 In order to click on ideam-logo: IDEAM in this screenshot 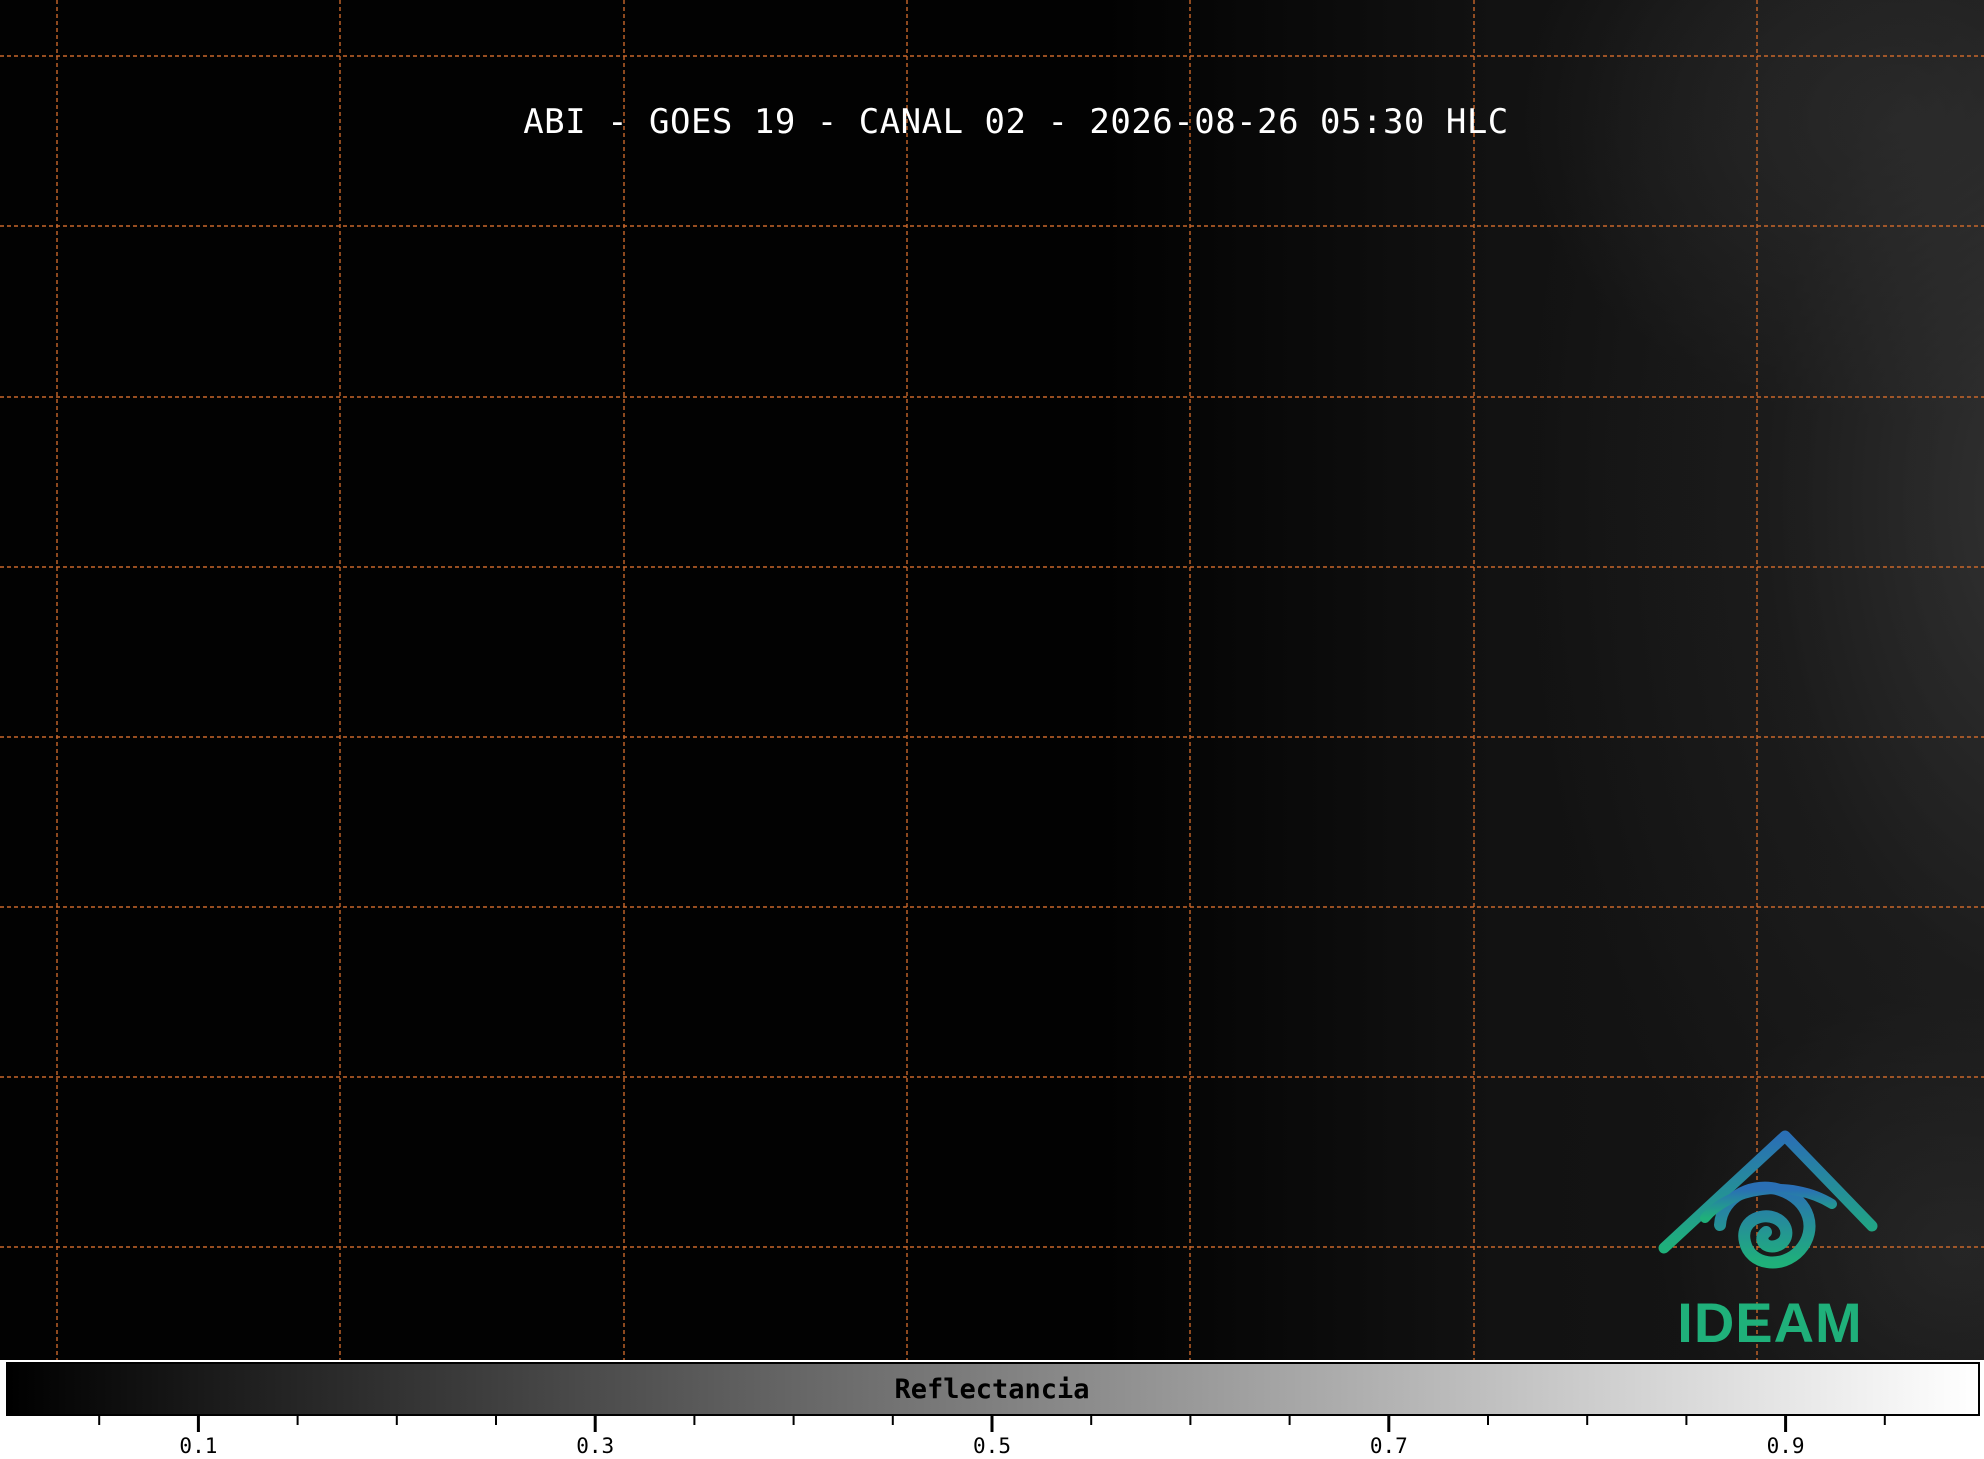, I will do `click(1770, 1242)`.